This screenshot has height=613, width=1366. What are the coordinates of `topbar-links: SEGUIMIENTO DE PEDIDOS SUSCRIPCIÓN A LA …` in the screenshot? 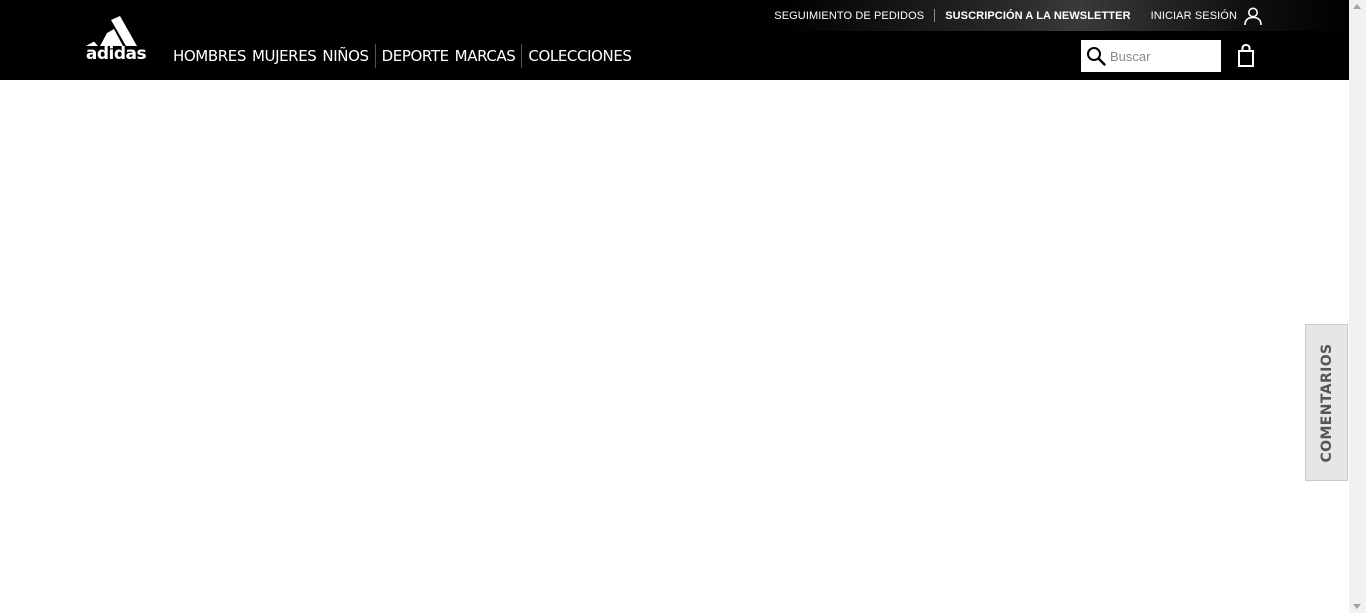 It's located at (1018, 15).